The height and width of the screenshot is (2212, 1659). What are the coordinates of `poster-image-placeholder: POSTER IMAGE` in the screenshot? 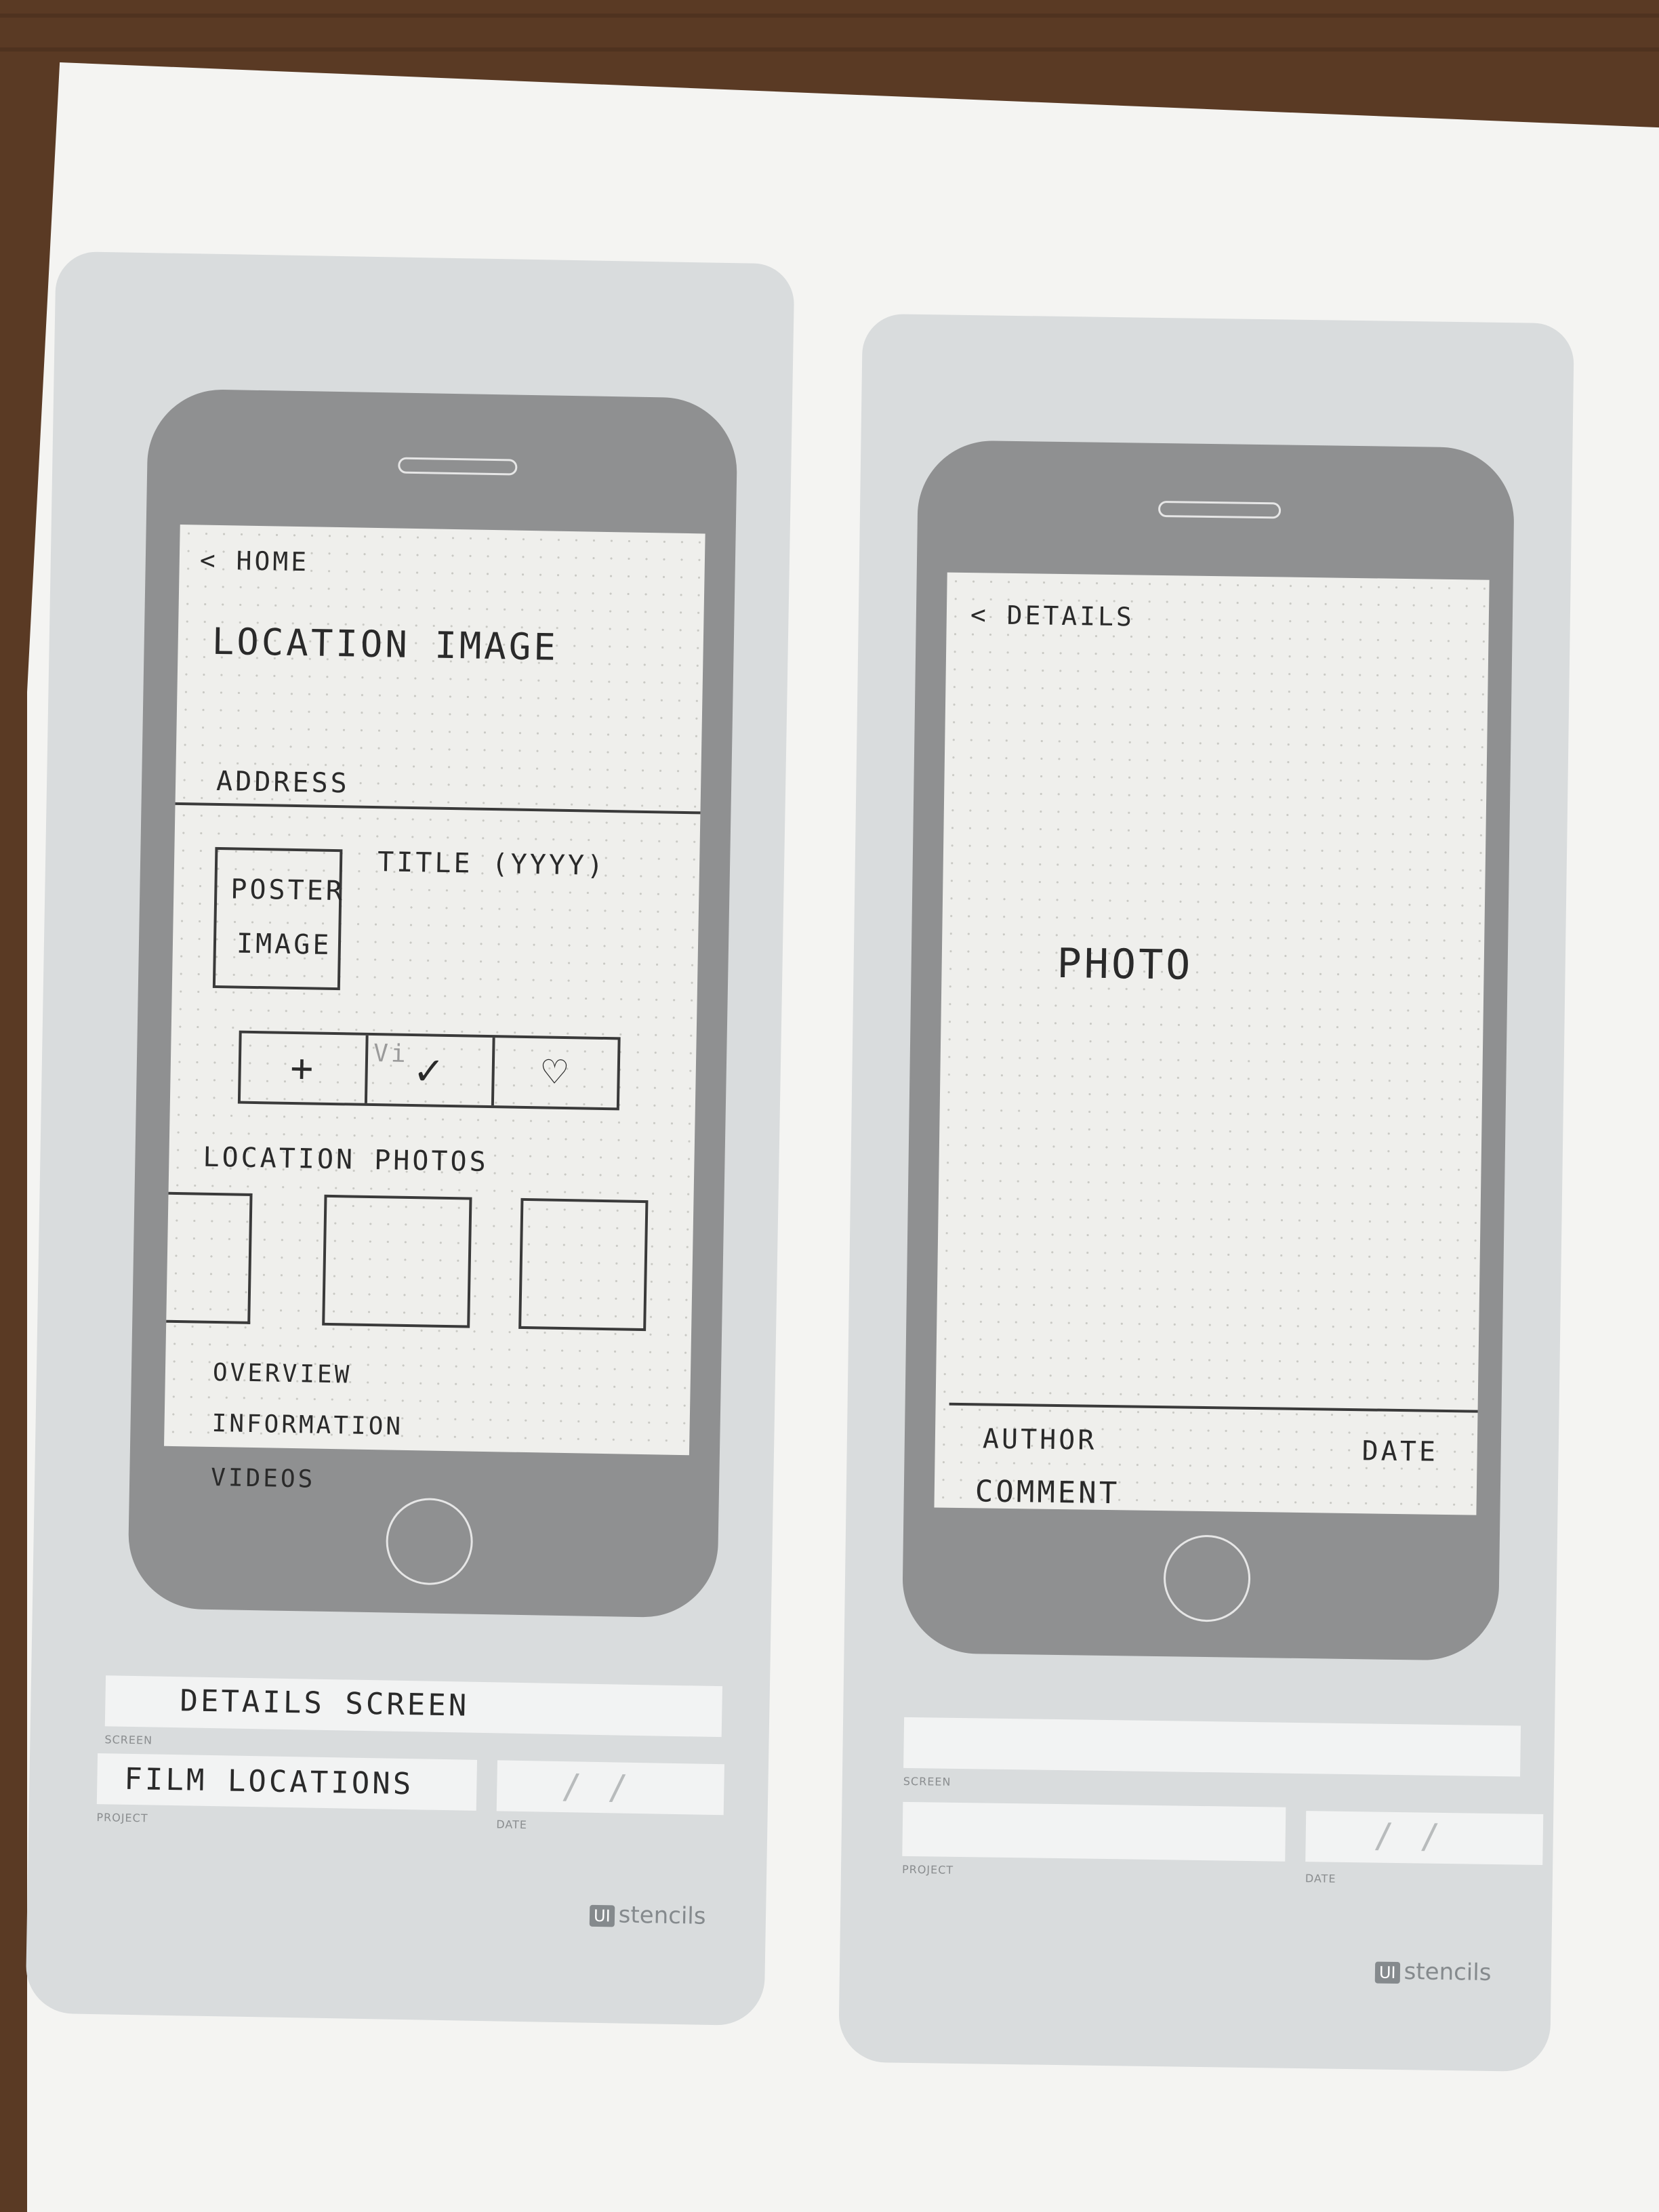 It's located at (279, 919).